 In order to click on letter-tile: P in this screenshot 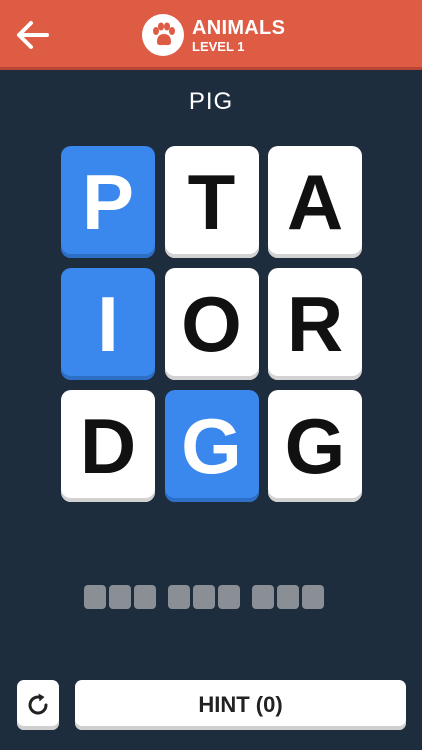, I will do `click(108, 202)`.